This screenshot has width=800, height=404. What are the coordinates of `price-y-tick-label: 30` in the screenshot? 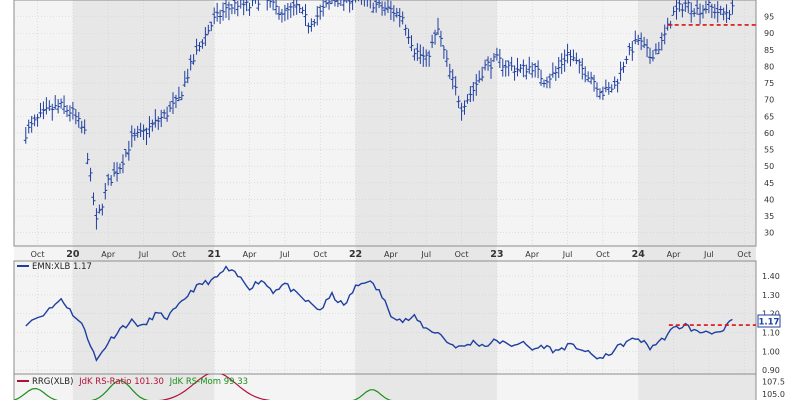 It's located at (769, 233).